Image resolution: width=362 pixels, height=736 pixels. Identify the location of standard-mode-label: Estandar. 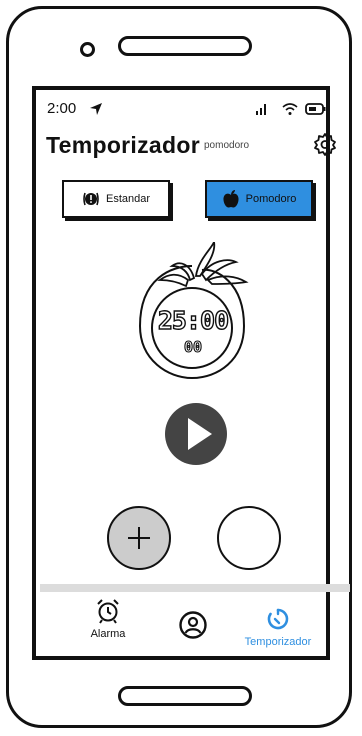
(128, 199).